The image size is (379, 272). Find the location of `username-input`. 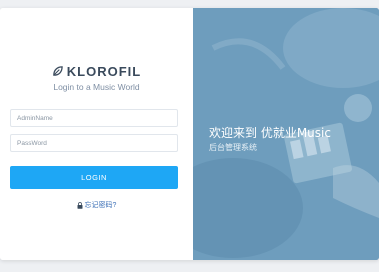

username-input is located at coordinates (94, 118).